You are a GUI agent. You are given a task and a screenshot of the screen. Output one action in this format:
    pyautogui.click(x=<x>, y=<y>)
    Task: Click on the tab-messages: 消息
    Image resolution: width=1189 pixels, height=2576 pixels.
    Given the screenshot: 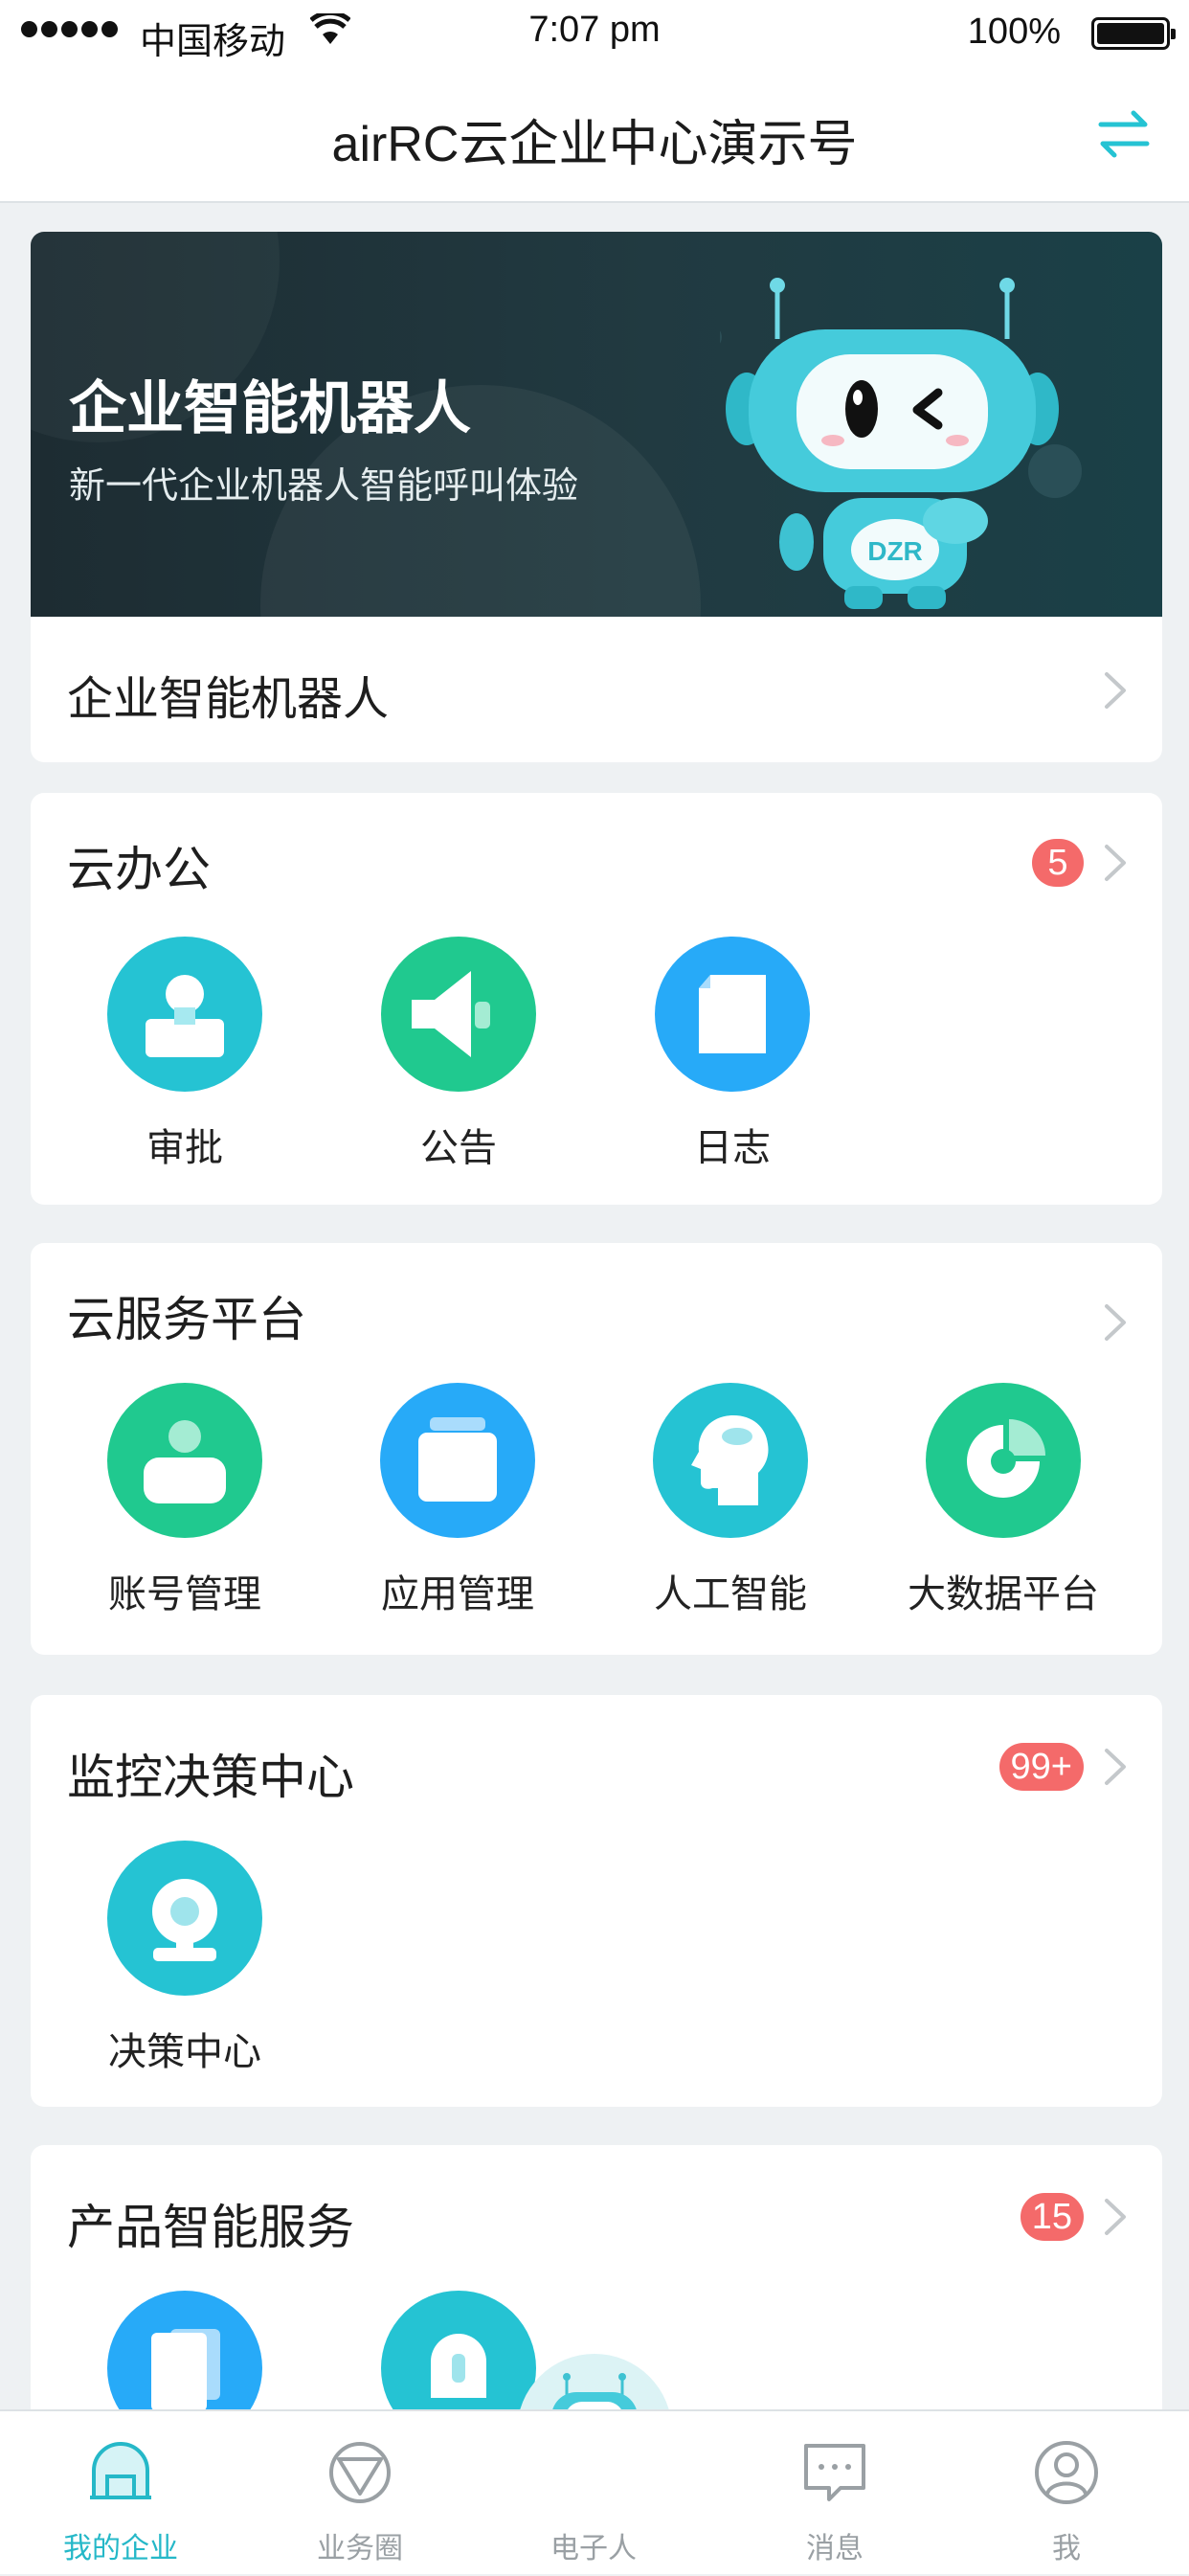 What is the action you would take?
    pyautogui.click(x=835, y=2493)
    